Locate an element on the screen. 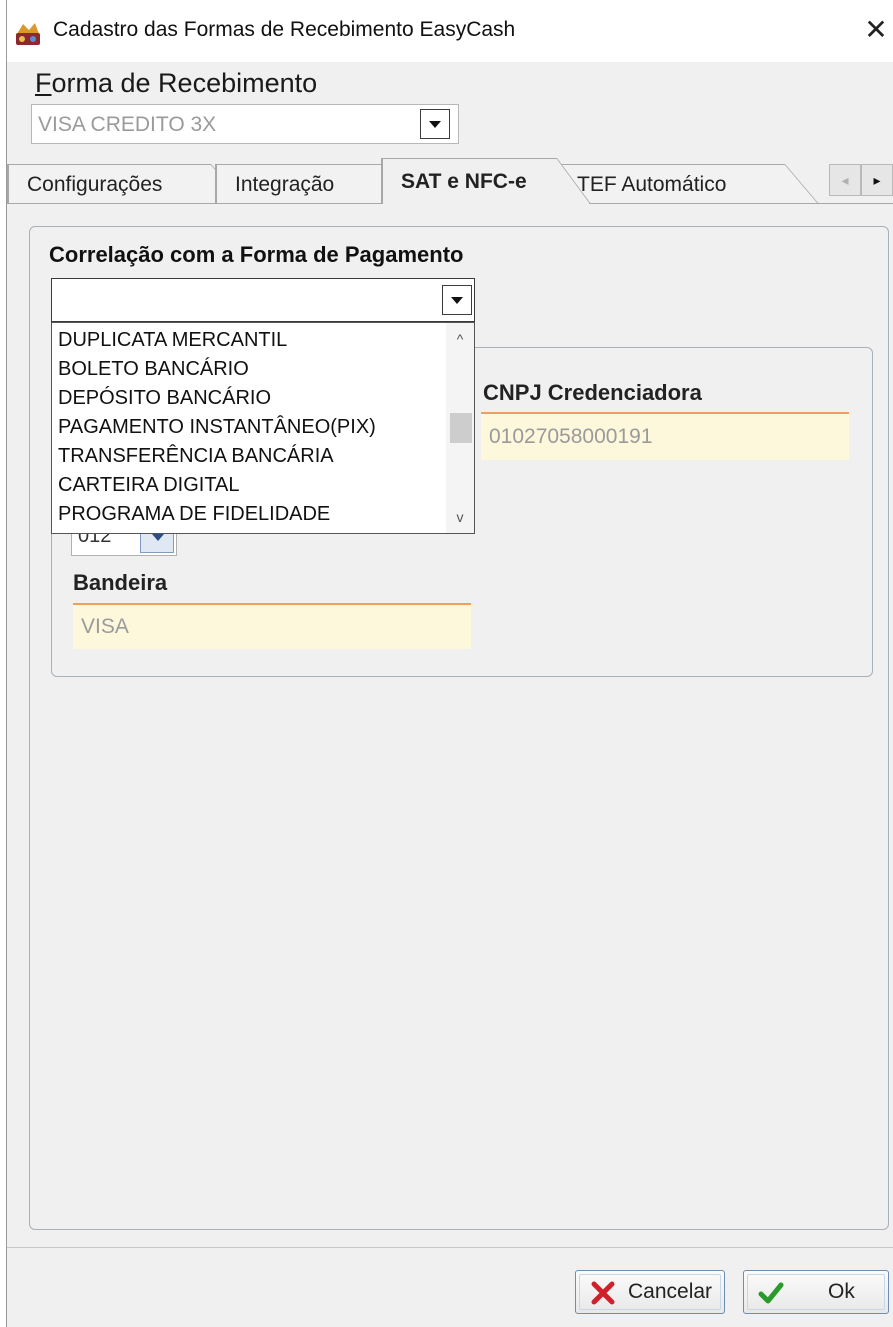  list-item: PROGRAMA DE FIDELIDADE is located at coordinates (194, 514).